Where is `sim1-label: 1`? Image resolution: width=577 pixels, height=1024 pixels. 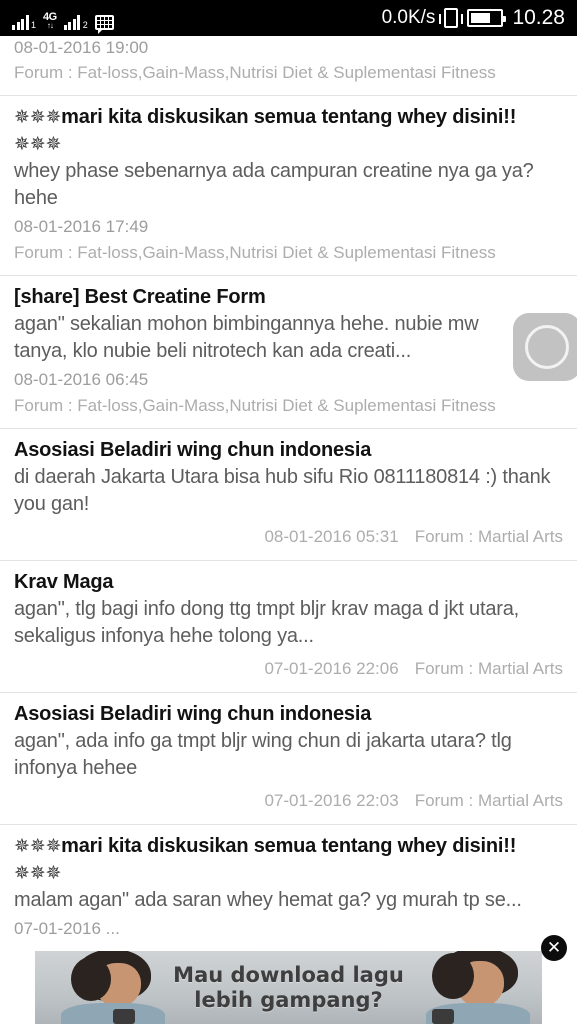 sim1-label: 1 is located at coordinates (34, 25).